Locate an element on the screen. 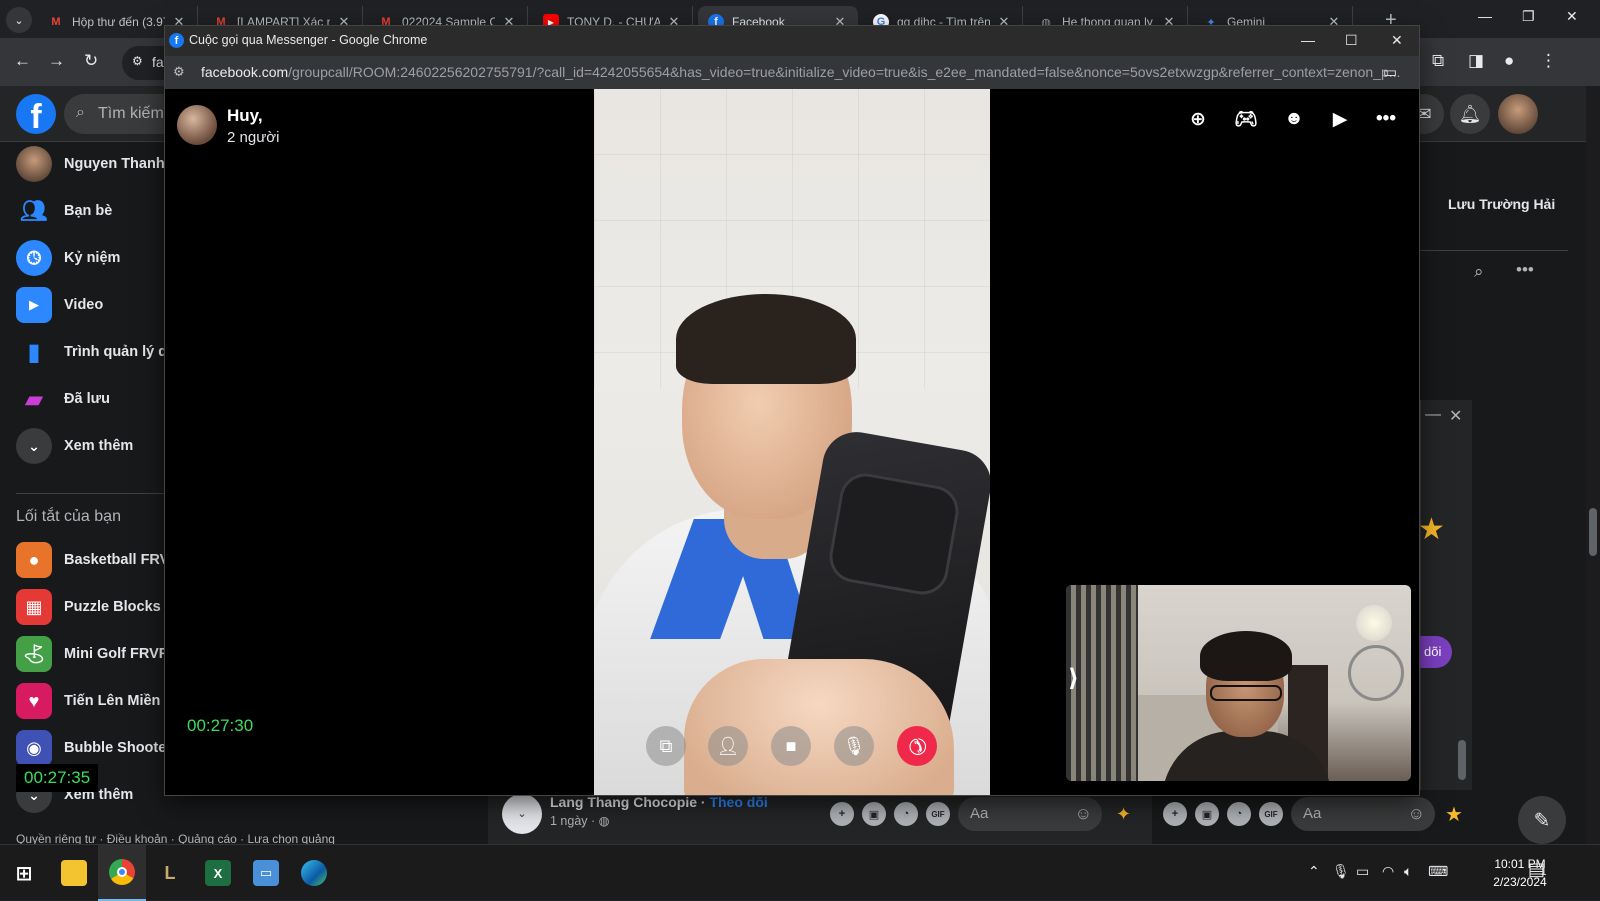  camera-in-use-icon: ▭ is located at coordinates (1390, 72).